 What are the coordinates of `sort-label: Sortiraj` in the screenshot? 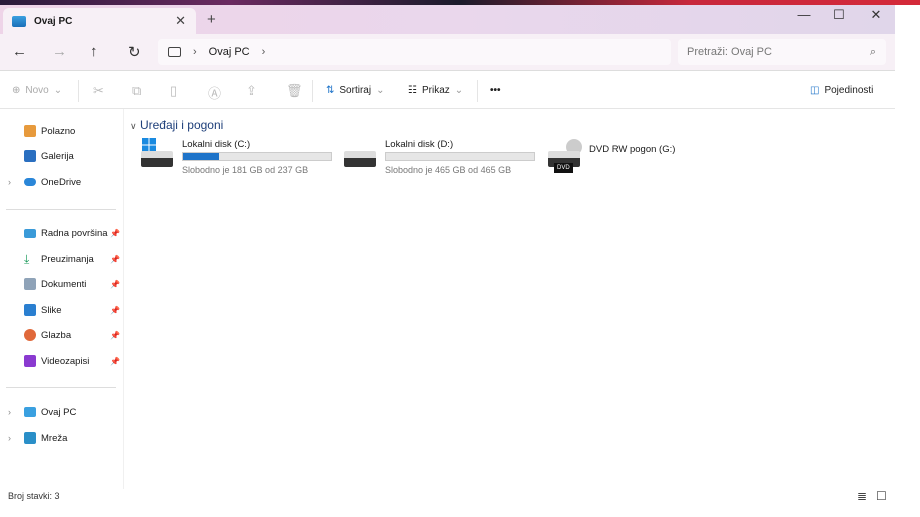 It's located at (355, 90).